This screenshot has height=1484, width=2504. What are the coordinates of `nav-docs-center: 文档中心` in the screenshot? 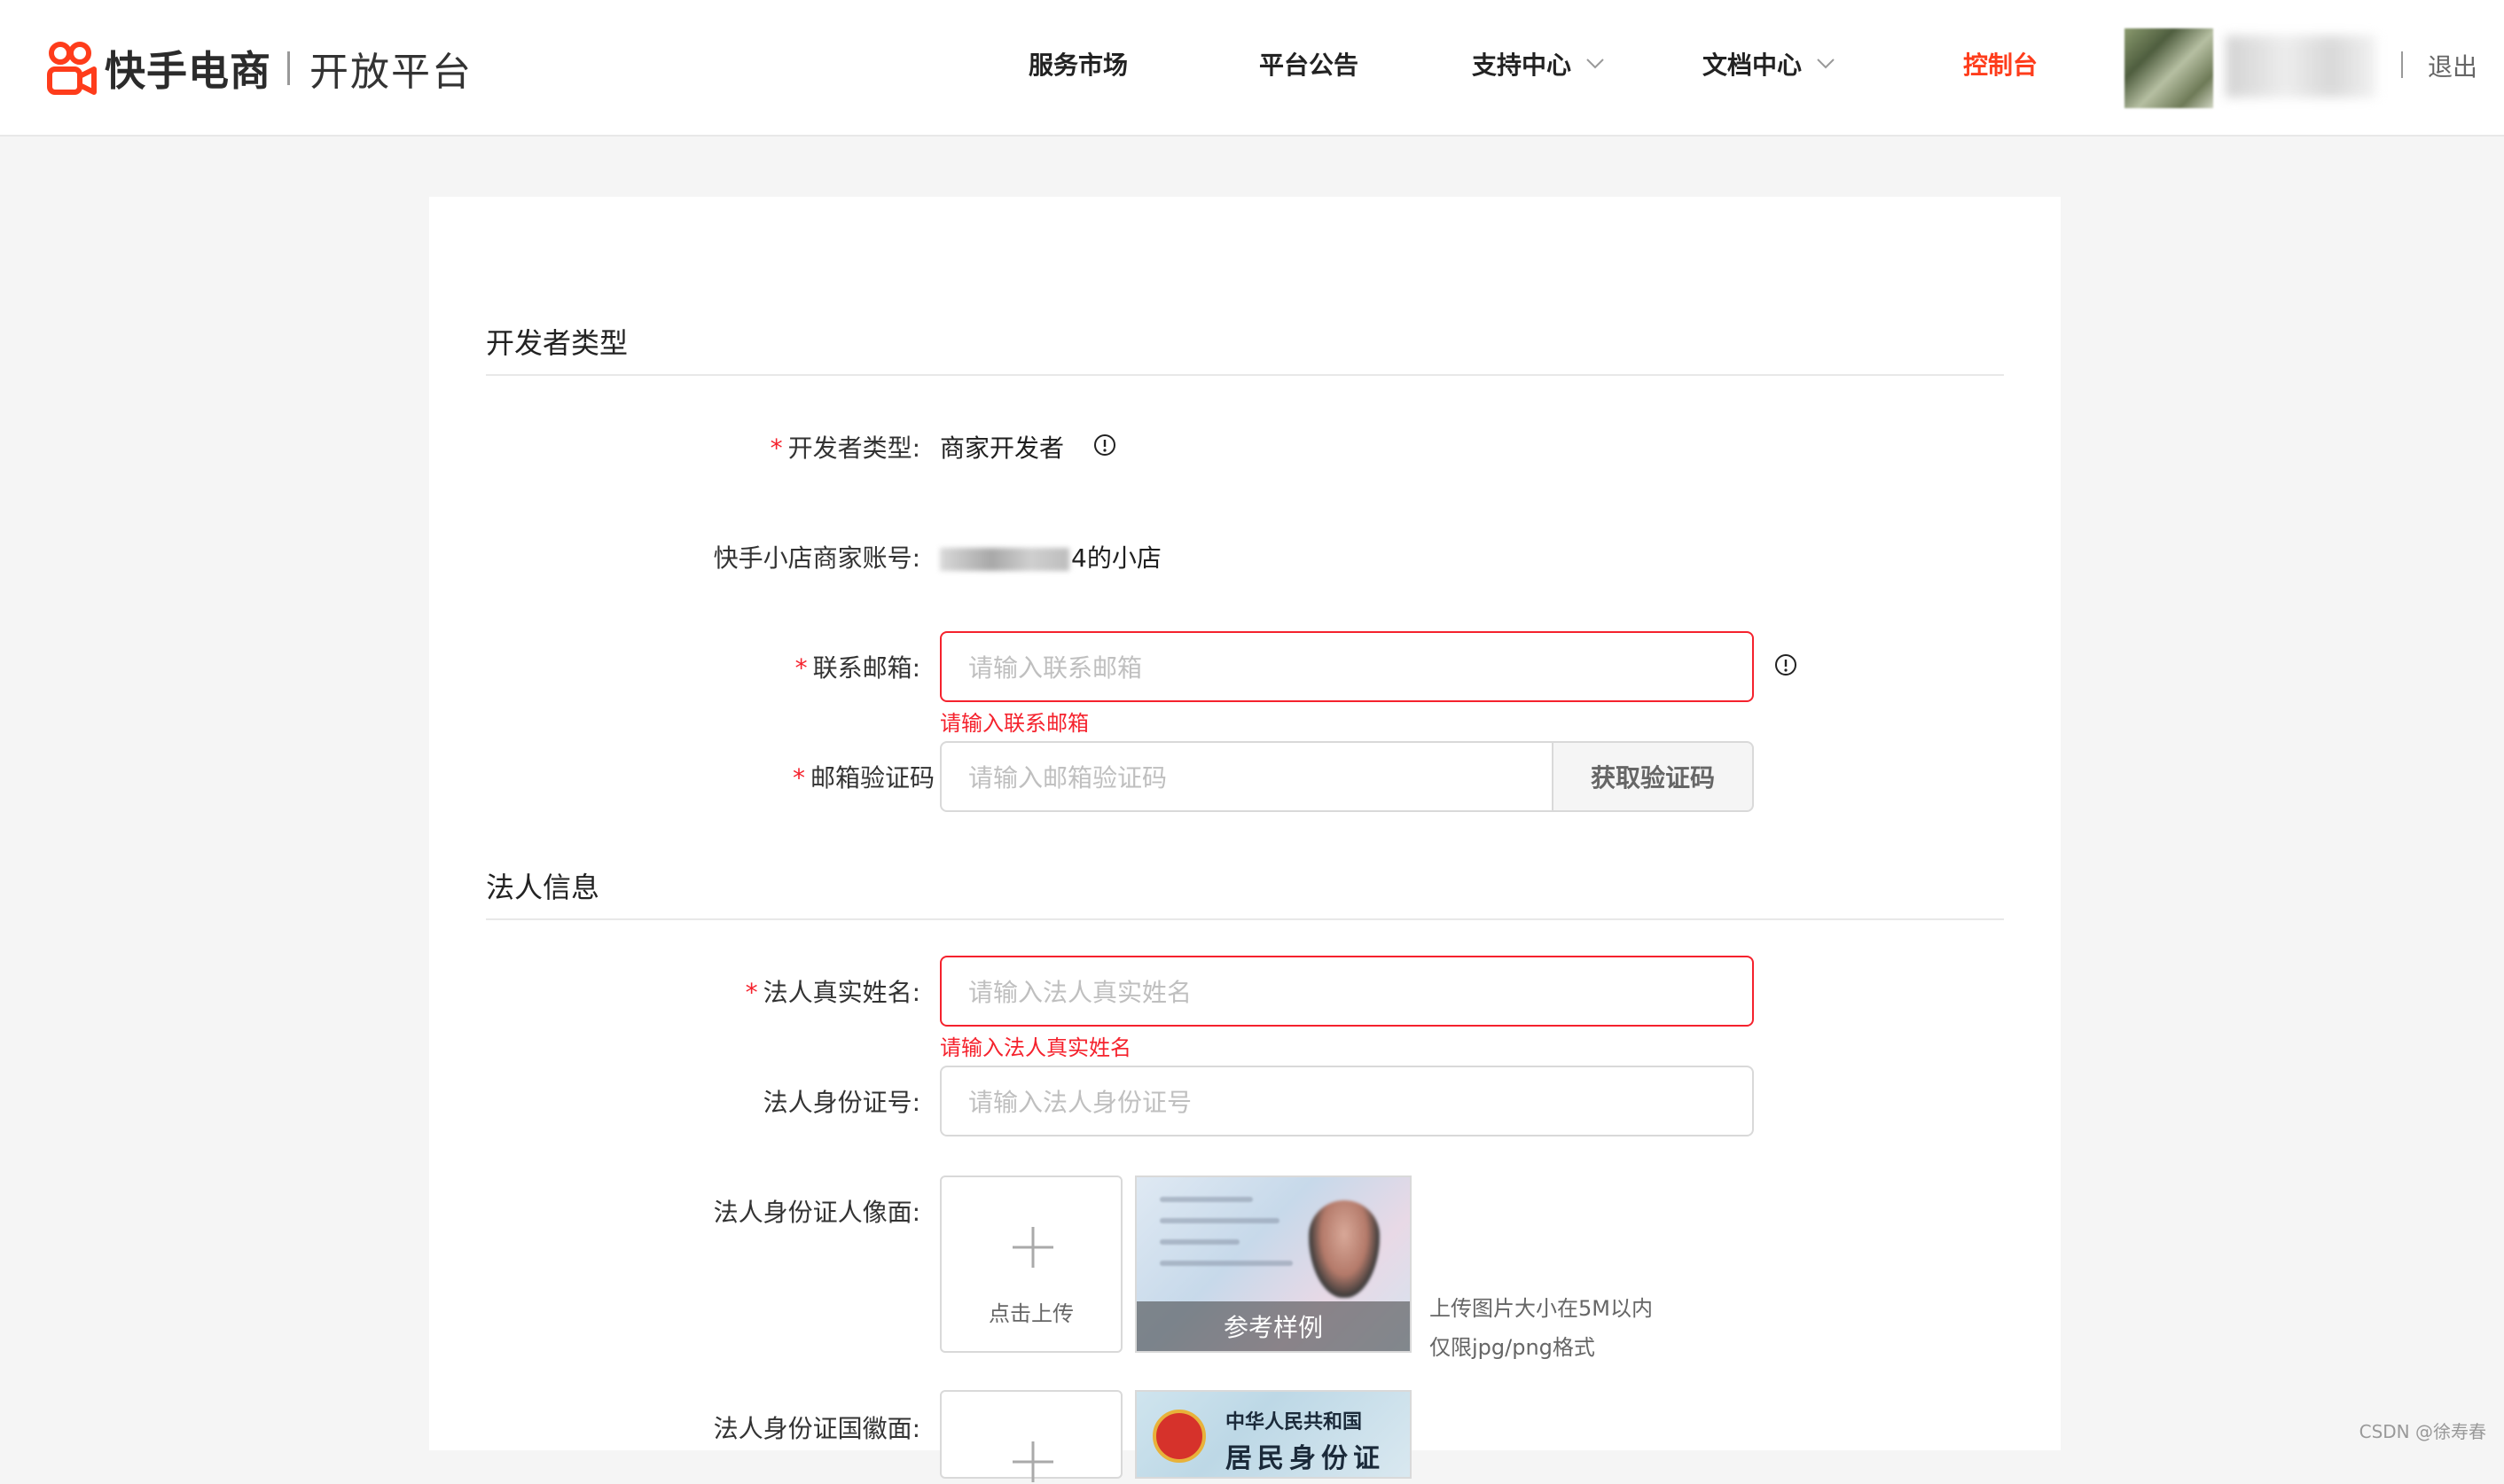 It's located at (1769, 64).